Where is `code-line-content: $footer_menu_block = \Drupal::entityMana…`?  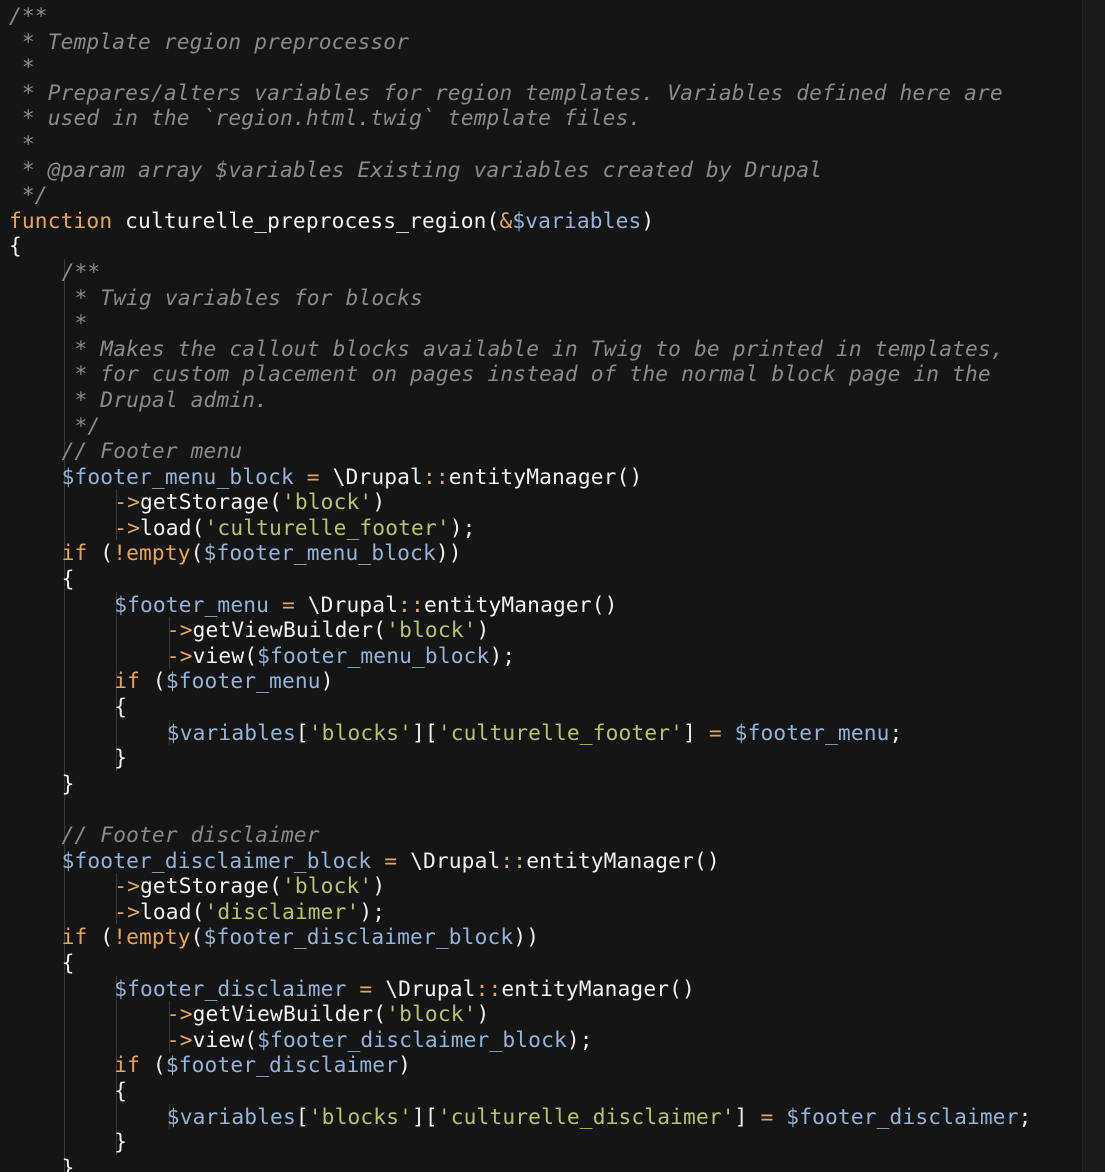 code-line-content: $footer_menu_block = \Drupal::entityMana… is located at coordinates (352, 477).